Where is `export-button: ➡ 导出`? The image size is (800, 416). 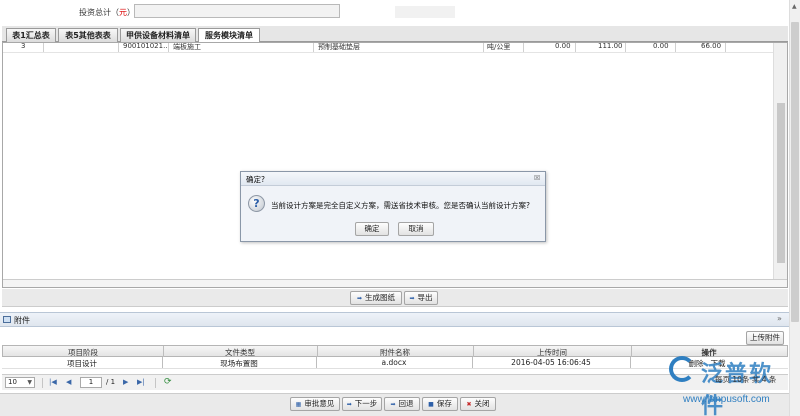 export-button: ➡ 导出 is located at coordinates (421, 298).